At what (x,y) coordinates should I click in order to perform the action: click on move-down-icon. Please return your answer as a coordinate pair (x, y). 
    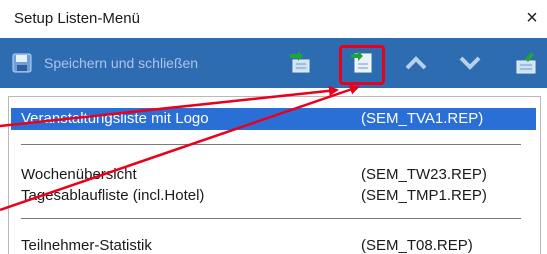
    Looking at the image, I should click on (470, 63).